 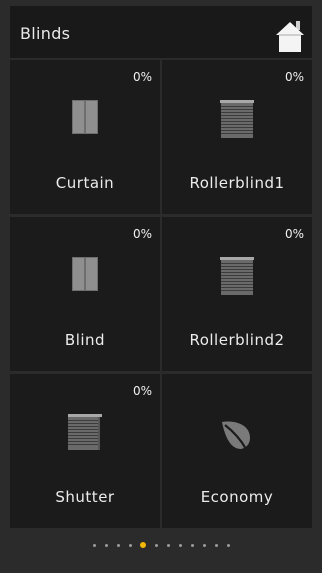 I want to click on shutter-icon, so click(x=85, y=432).